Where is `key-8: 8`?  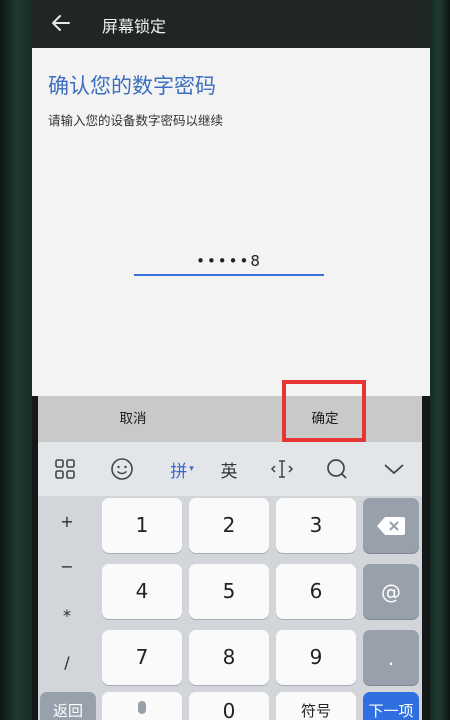 key-8: 8 is located at coordinates (229, 657).